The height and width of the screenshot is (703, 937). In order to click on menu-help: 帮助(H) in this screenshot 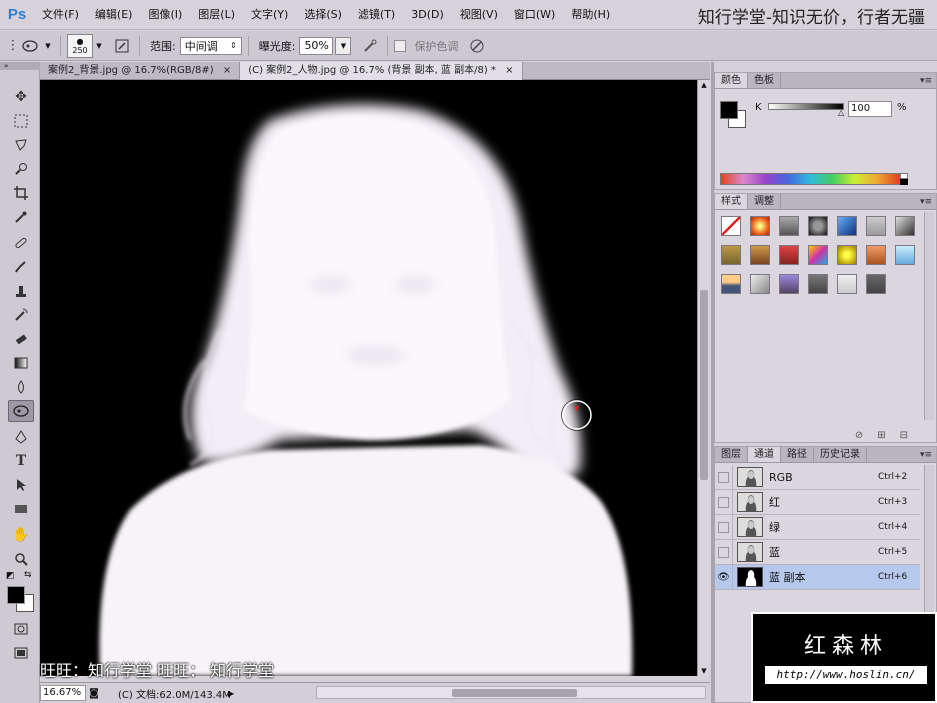, I will do `click(590, 15)`.